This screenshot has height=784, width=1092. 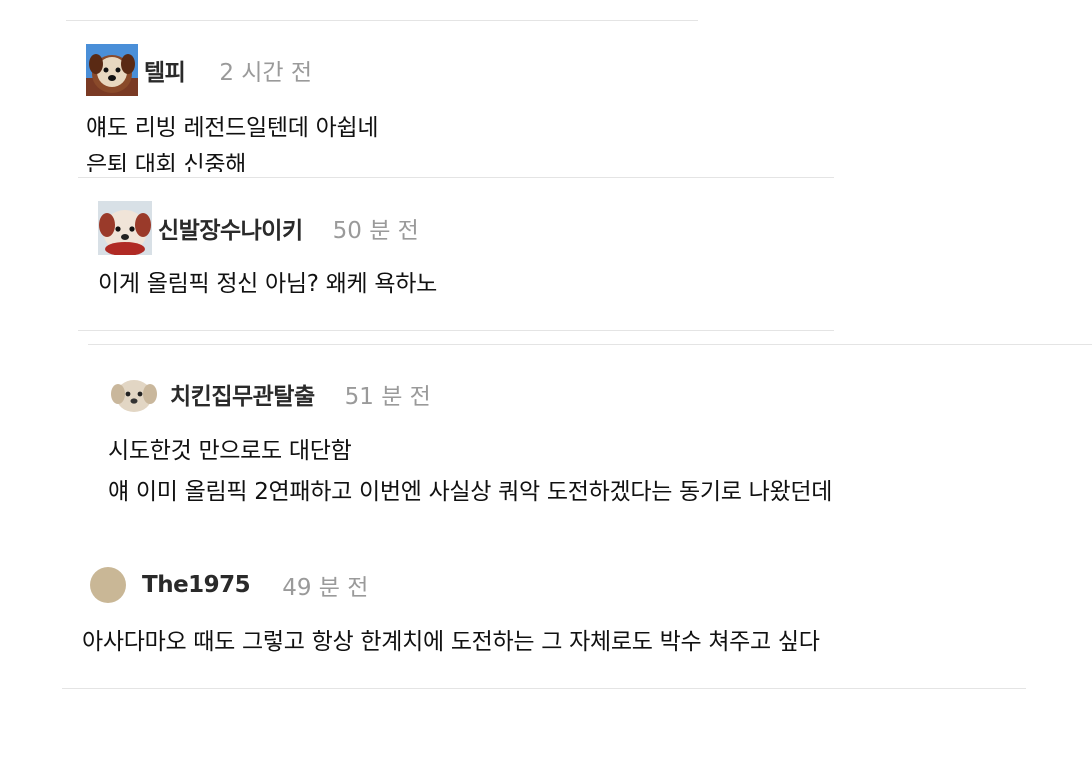 I want to click on puppy-icon, so click(x=134, y=394).